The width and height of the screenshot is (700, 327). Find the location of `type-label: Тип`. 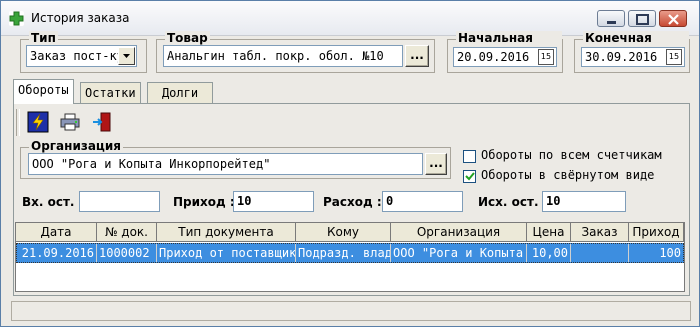

type-label: Тип is located at coordinates (43, 38).